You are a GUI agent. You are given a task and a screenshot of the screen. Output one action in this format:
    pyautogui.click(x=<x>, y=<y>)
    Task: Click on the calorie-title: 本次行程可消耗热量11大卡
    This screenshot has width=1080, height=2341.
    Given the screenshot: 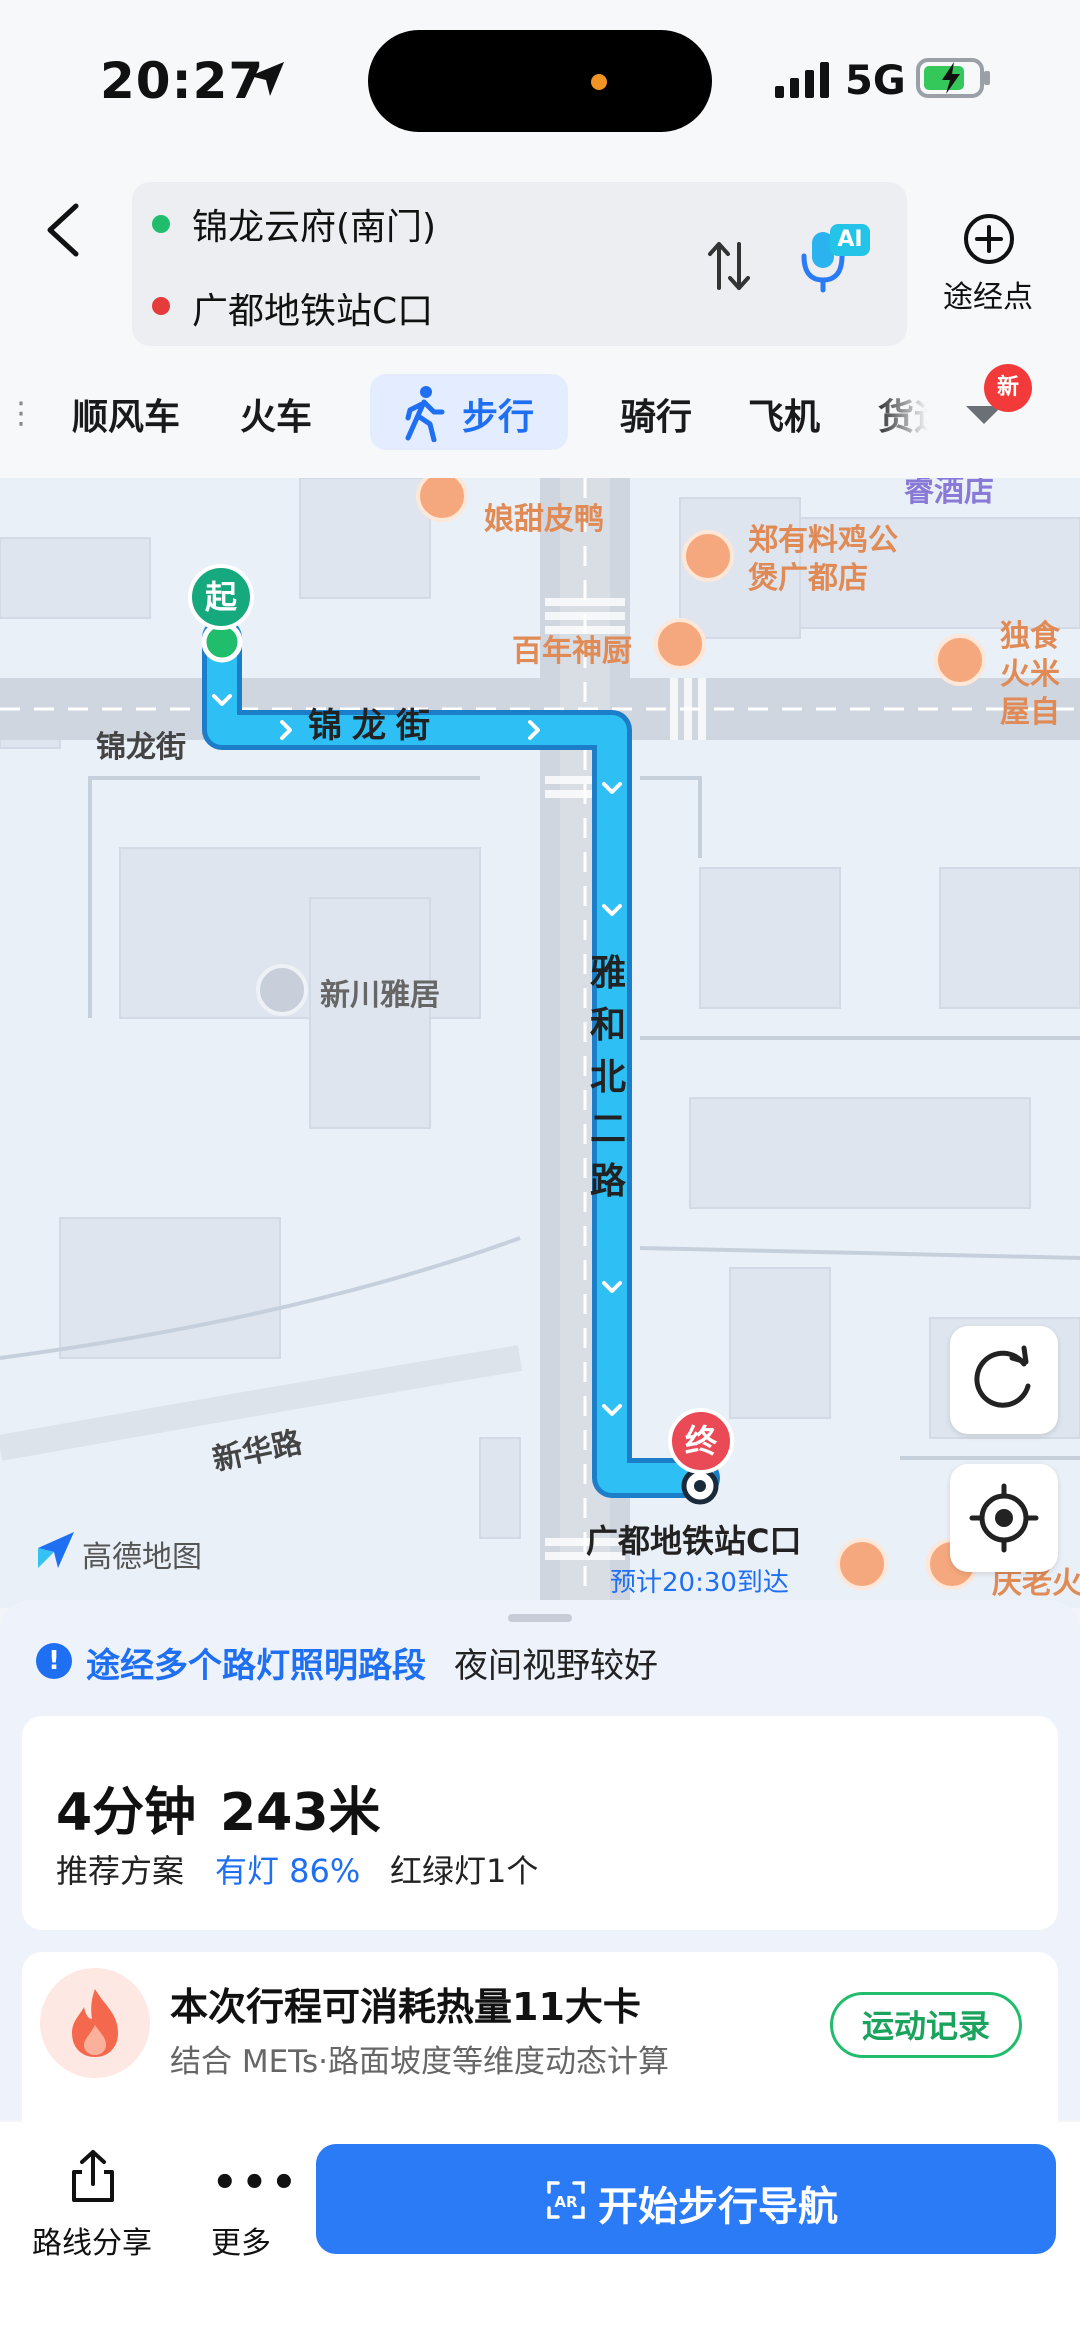 What is the action you would take?
    pyautogui.click(x=405, y=2007)
    